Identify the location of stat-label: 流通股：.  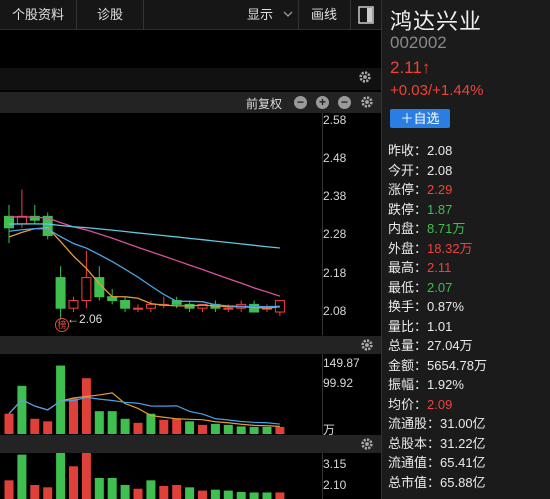
(414, 423).